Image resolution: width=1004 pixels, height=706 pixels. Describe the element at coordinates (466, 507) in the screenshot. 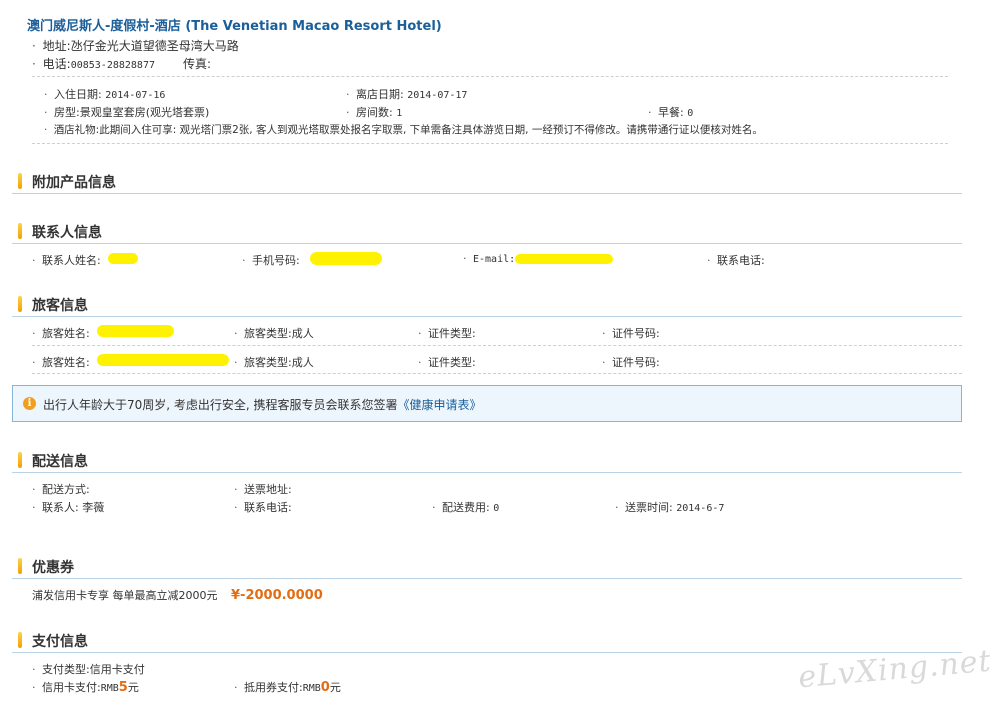

I see `delivery-fee-label: 配送费用:` at that location.